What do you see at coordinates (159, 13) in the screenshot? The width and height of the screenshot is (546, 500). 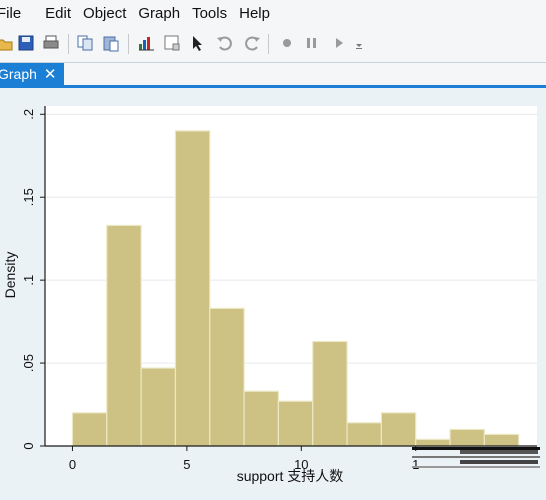 I see `menu-graph: Graph` at bounding box center [159, 13].